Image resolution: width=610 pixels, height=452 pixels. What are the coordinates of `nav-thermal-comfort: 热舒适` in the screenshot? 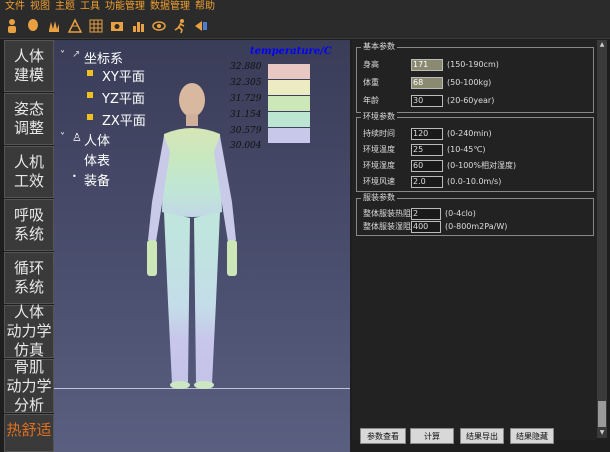 It's located at (29, 433).